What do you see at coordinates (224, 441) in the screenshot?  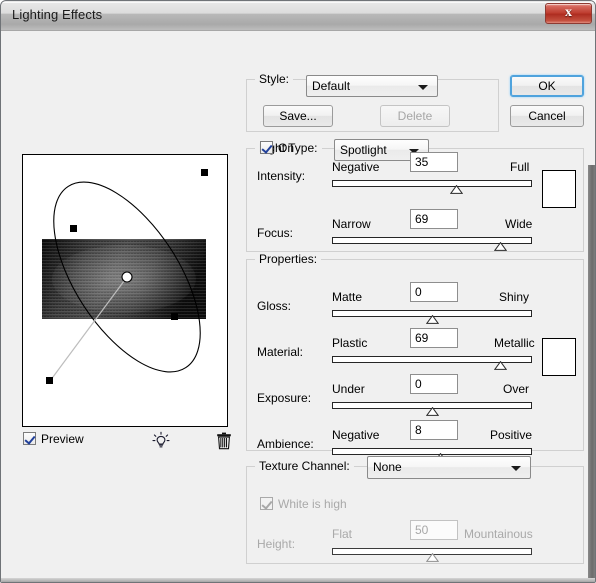 I see `trash-icon` at bounding box center [224, 441].